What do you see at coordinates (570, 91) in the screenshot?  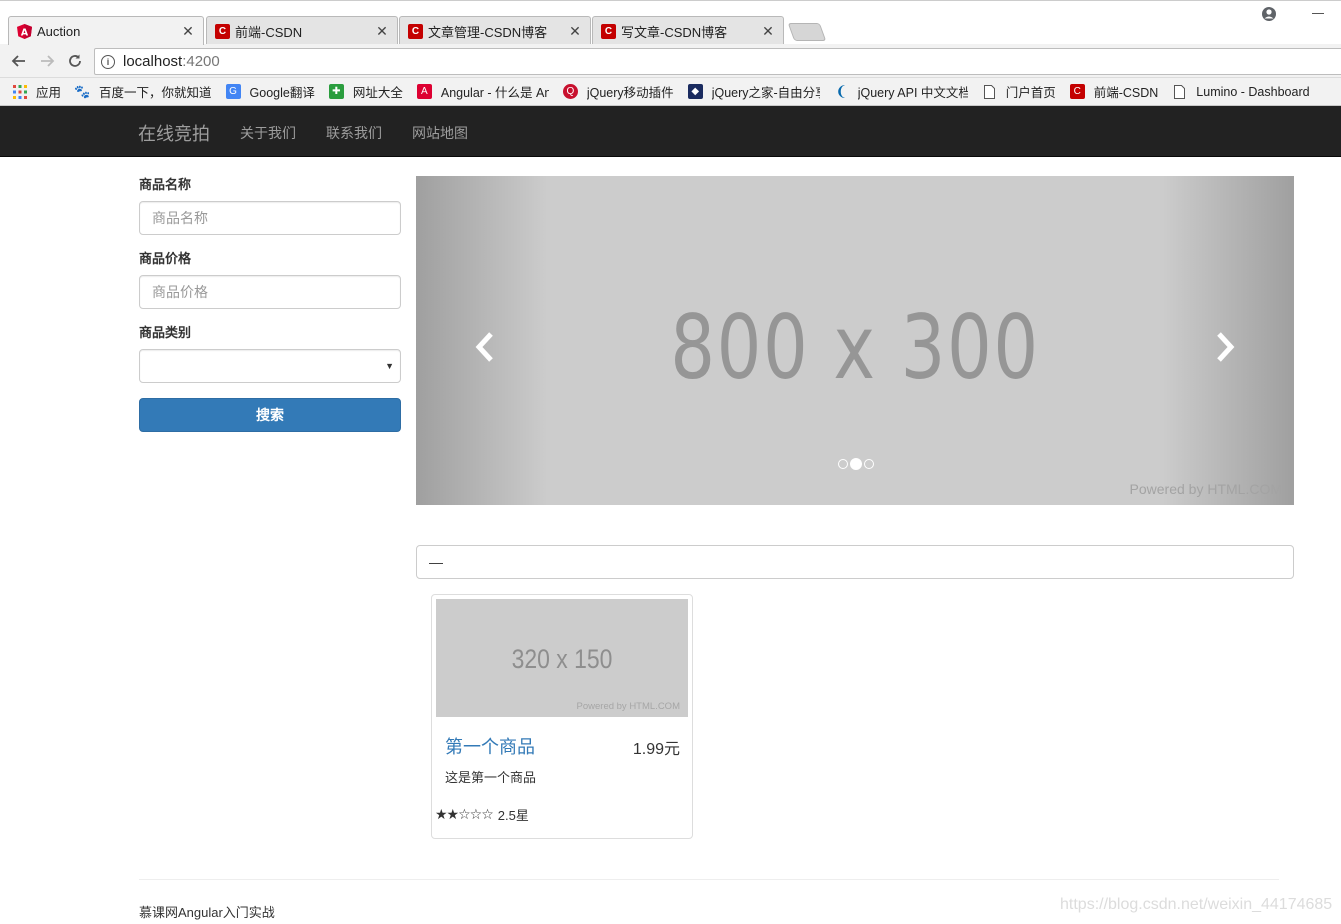 I see `jquery-plugin-icon: Q` at bounding box center [570, 91].